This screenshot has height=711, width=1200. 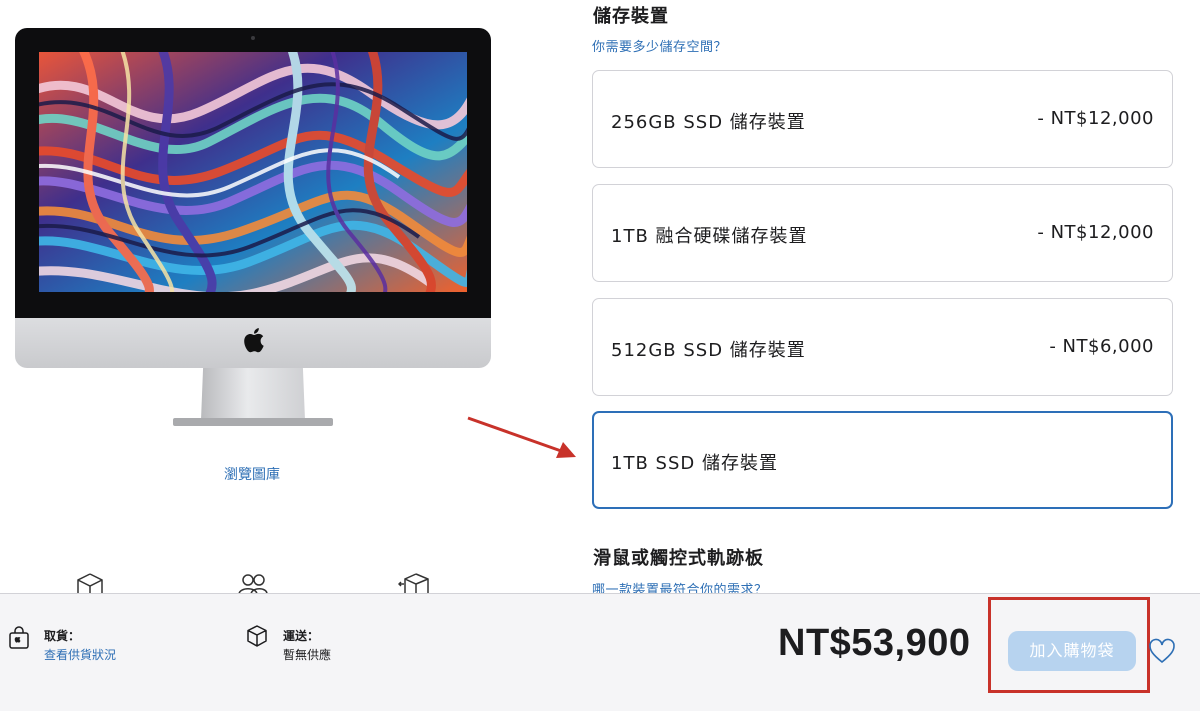 I want to click on option-name: 1TB SSD 儲存裝置, so click(x=694, y=463).